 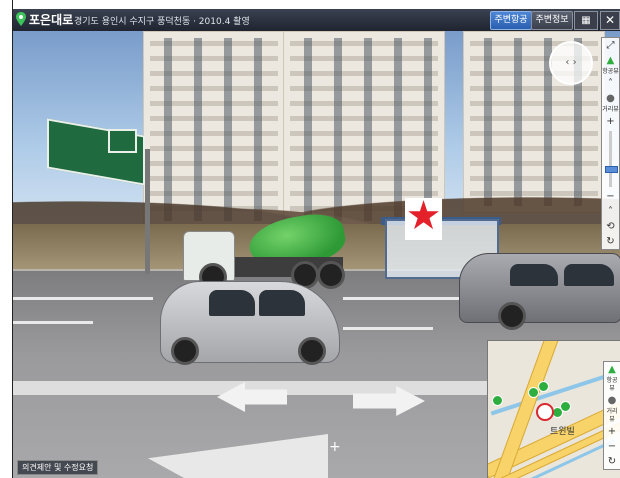 What do you see at coordinates (611, 169) in the screenshot?
I see `zoom-slider-handle` at bounding box center [611, 169].